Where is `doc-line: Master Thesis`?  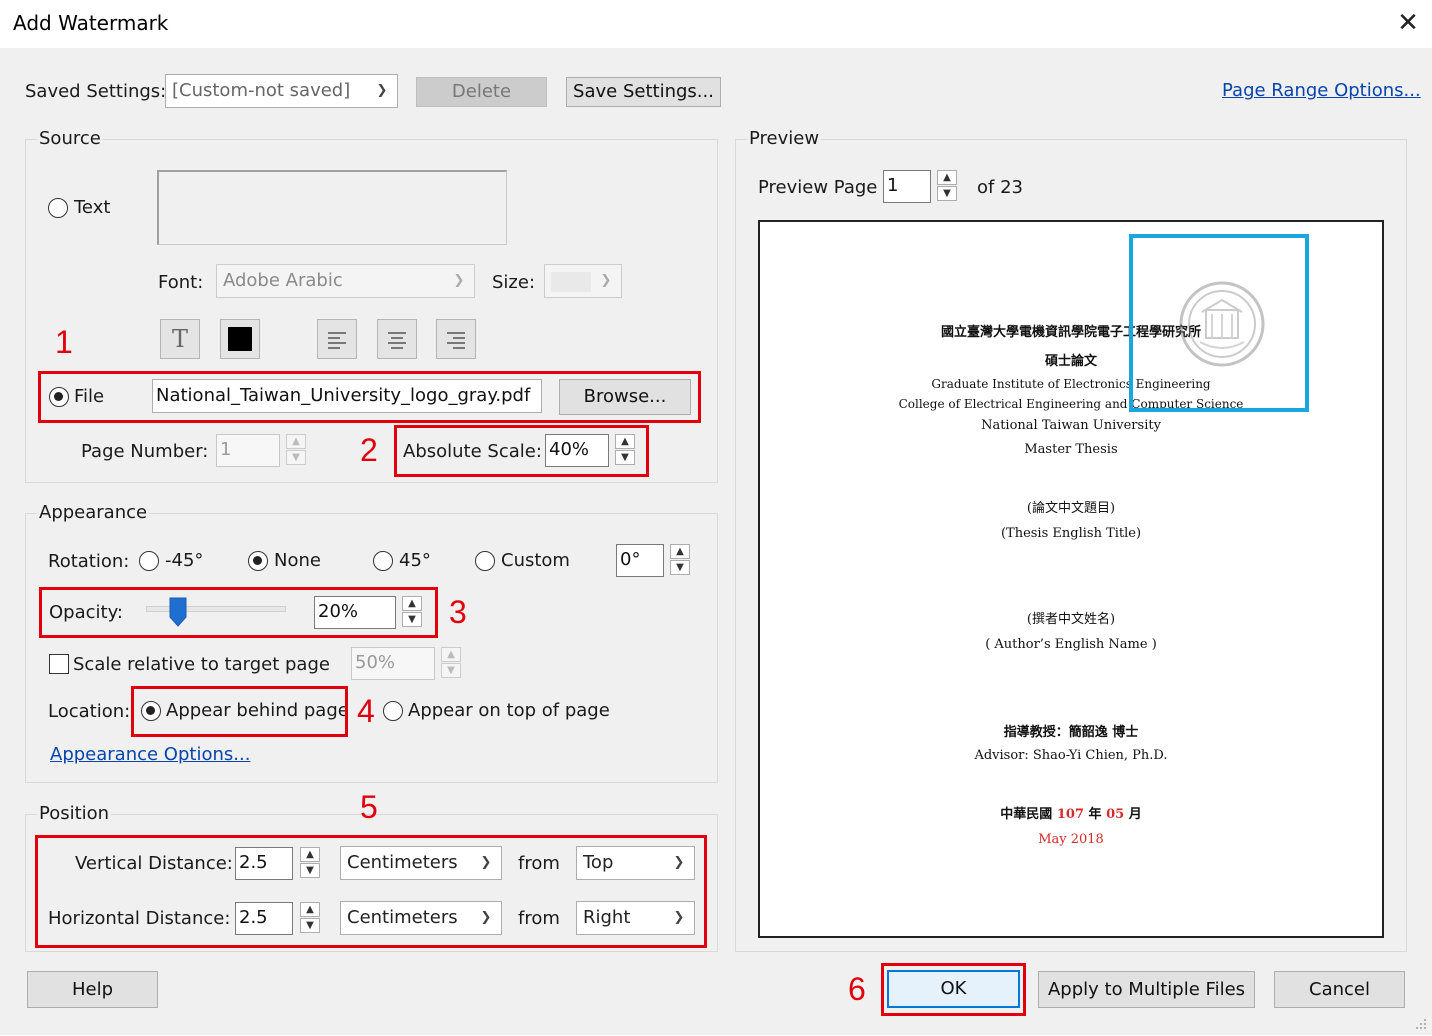 doc-line: Master Thesis is located at coordinates (1071, 449).